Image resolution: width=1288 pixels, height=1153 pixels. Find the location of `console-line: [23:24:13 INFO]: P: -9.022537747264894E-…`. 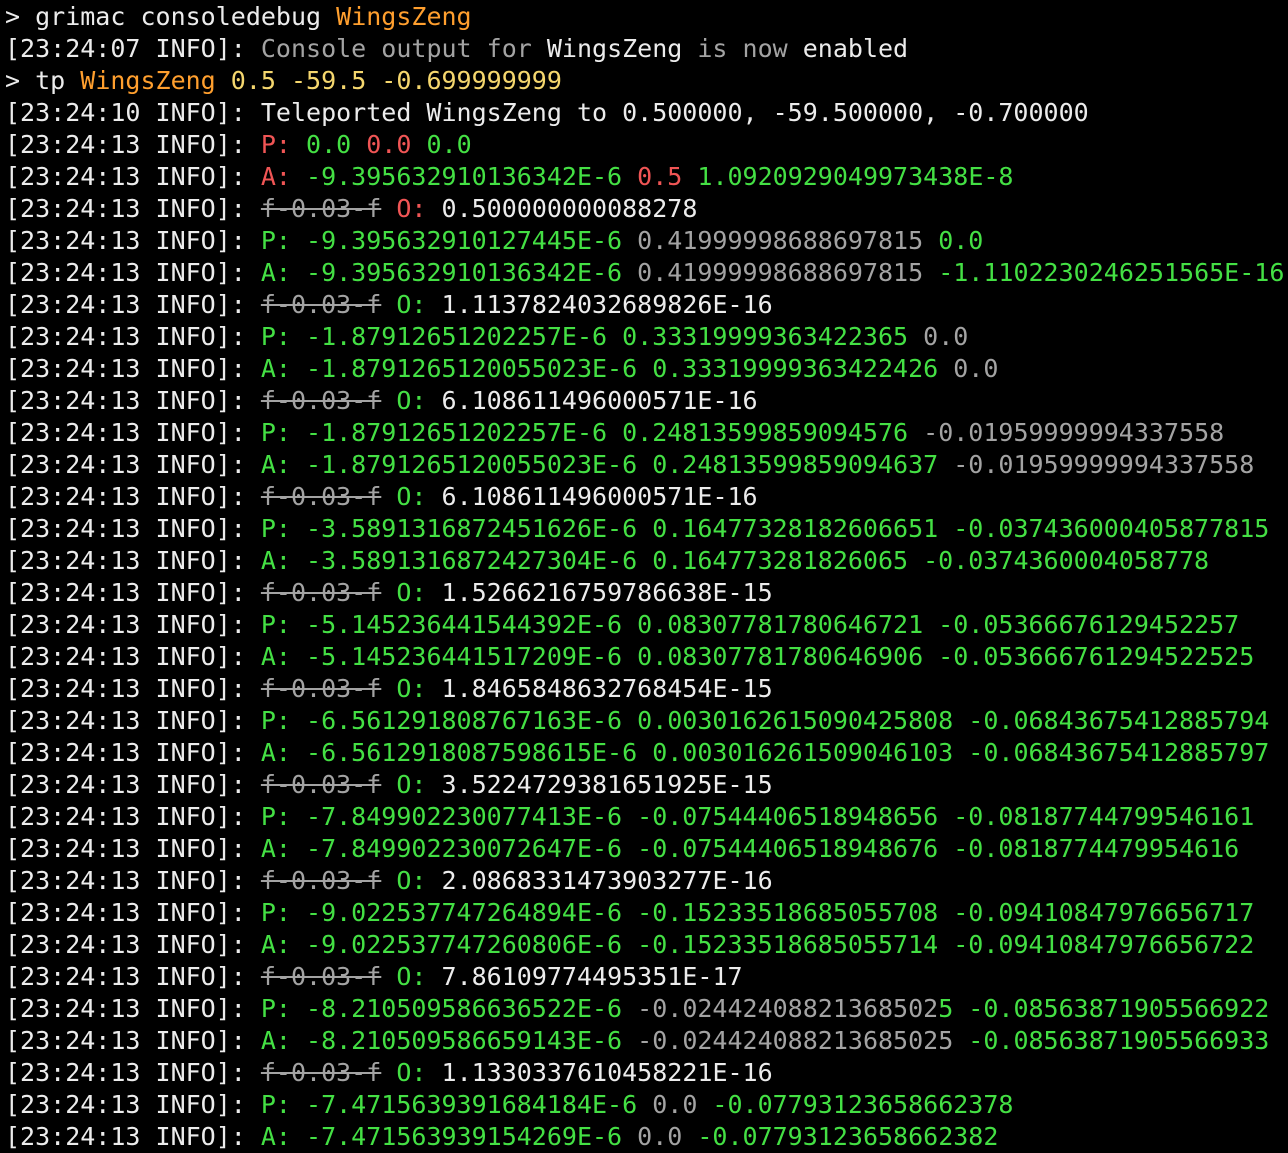

console-line: [23:24:13 INFO]: P: -9.022537747264894E-… is located at coordinates (646, 913).